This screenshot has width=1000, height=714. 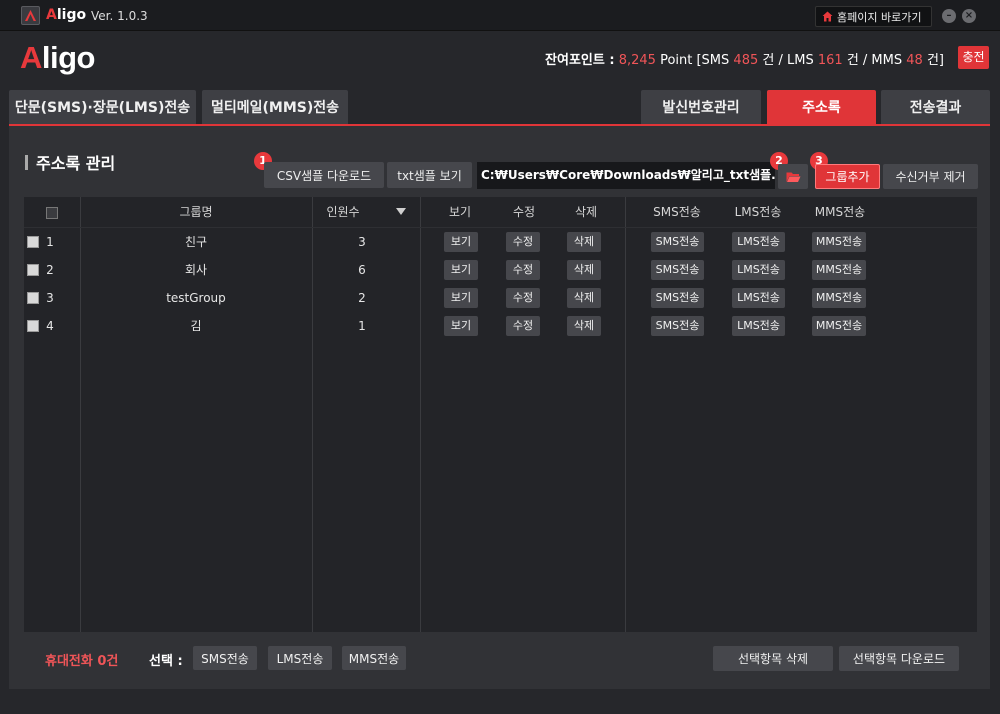 I want to click on charge-button: 충전, so click(x=973, y=57).